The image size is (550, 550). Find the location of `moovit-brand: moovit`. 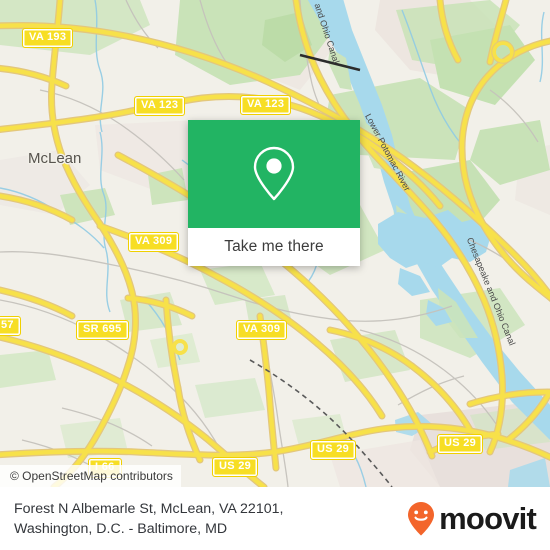

moovit-brand: moovit is located at coordinates (471, 519).